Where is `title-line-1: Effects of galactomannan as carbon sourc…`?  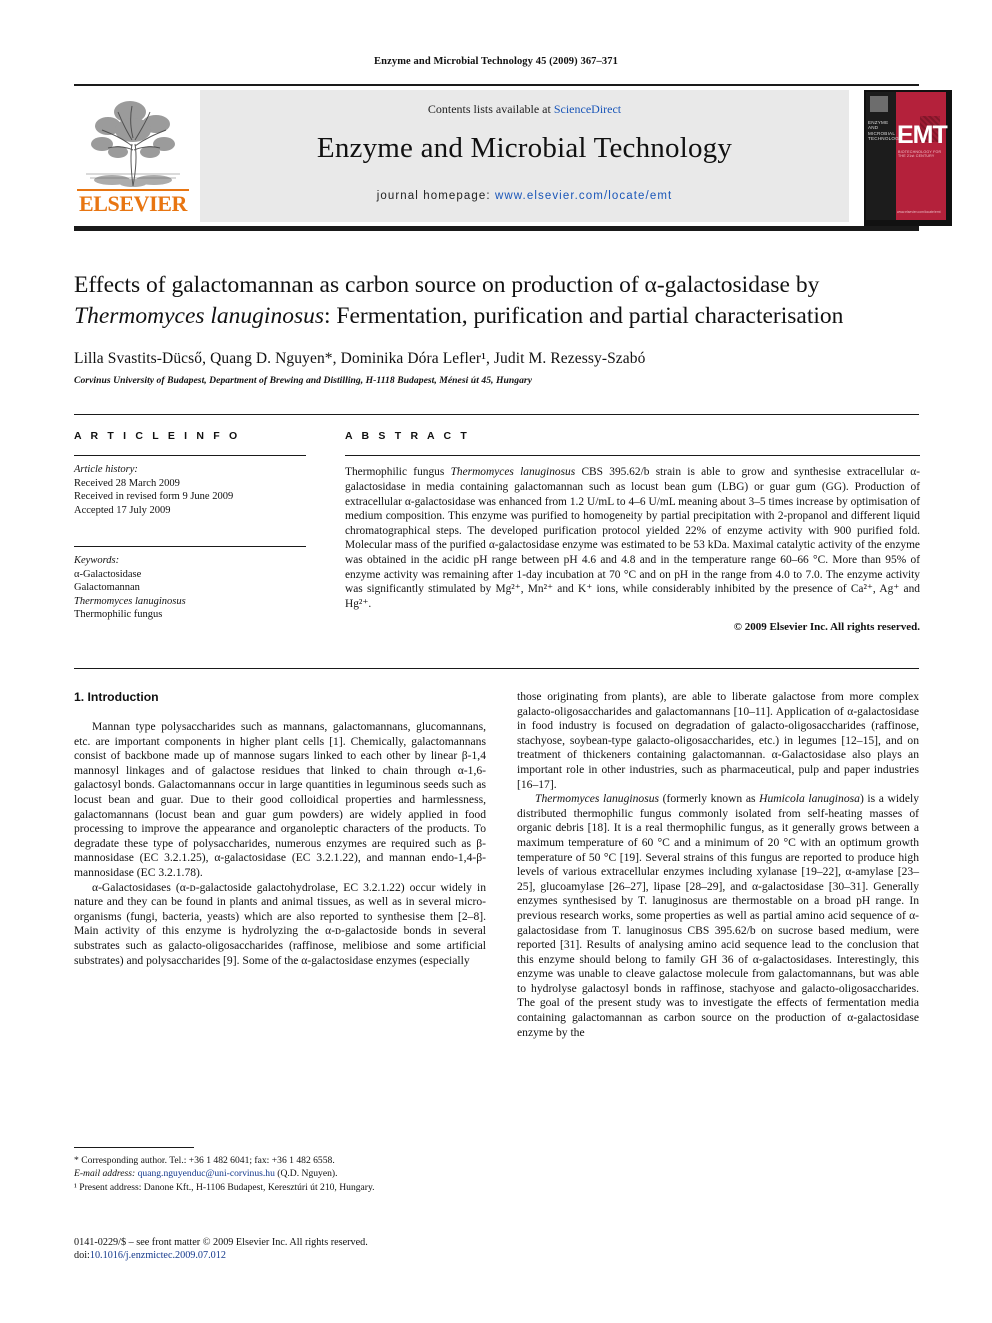
title-line-1: Effects of galactomannan as carbon sourc… is located at coordinates (447, 285).